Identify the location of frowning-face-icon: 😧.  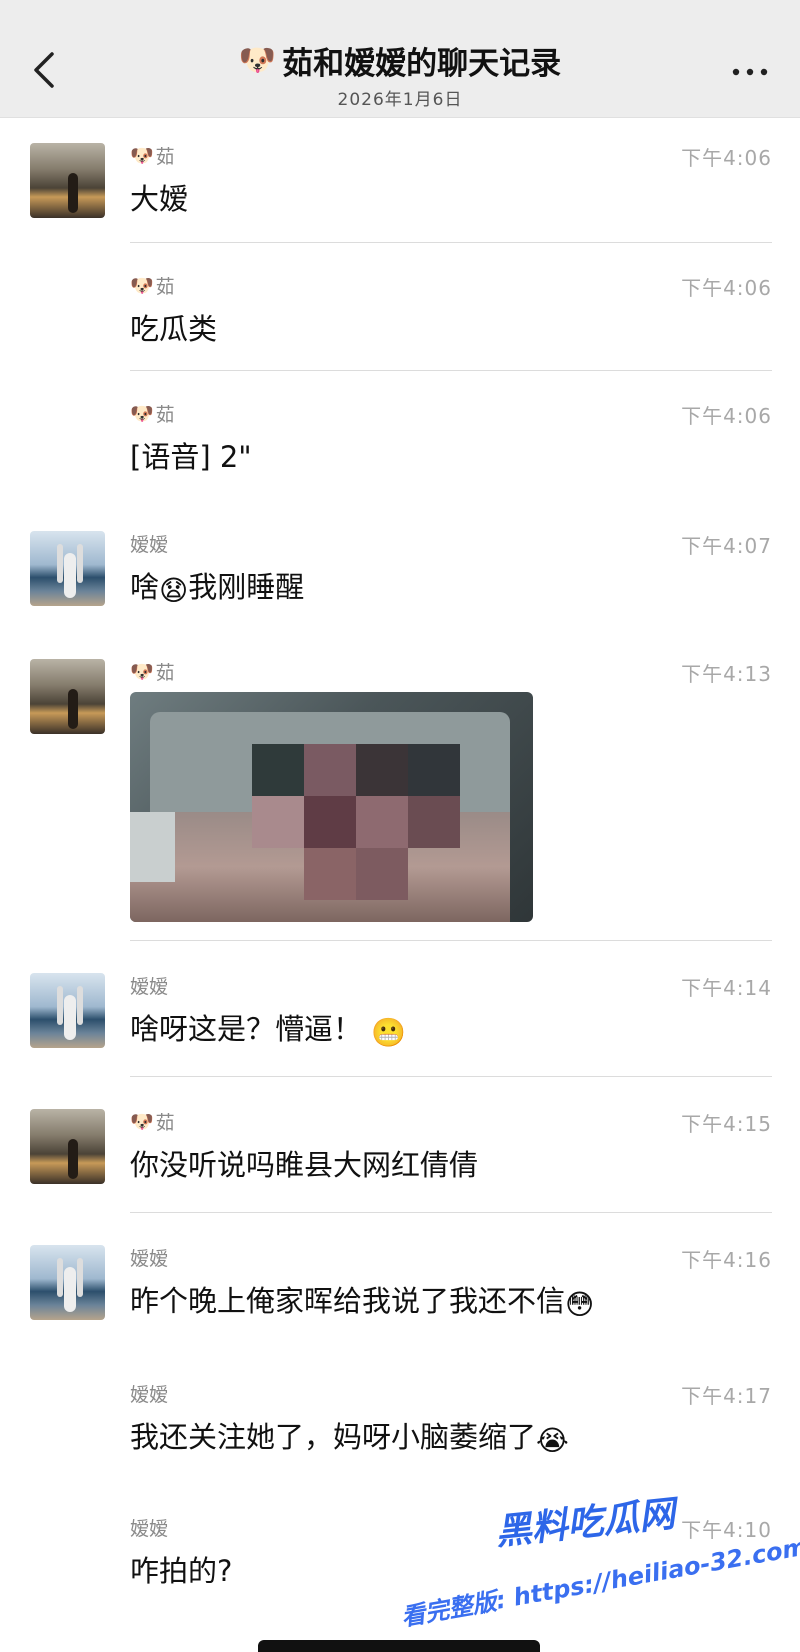
(174, 590).